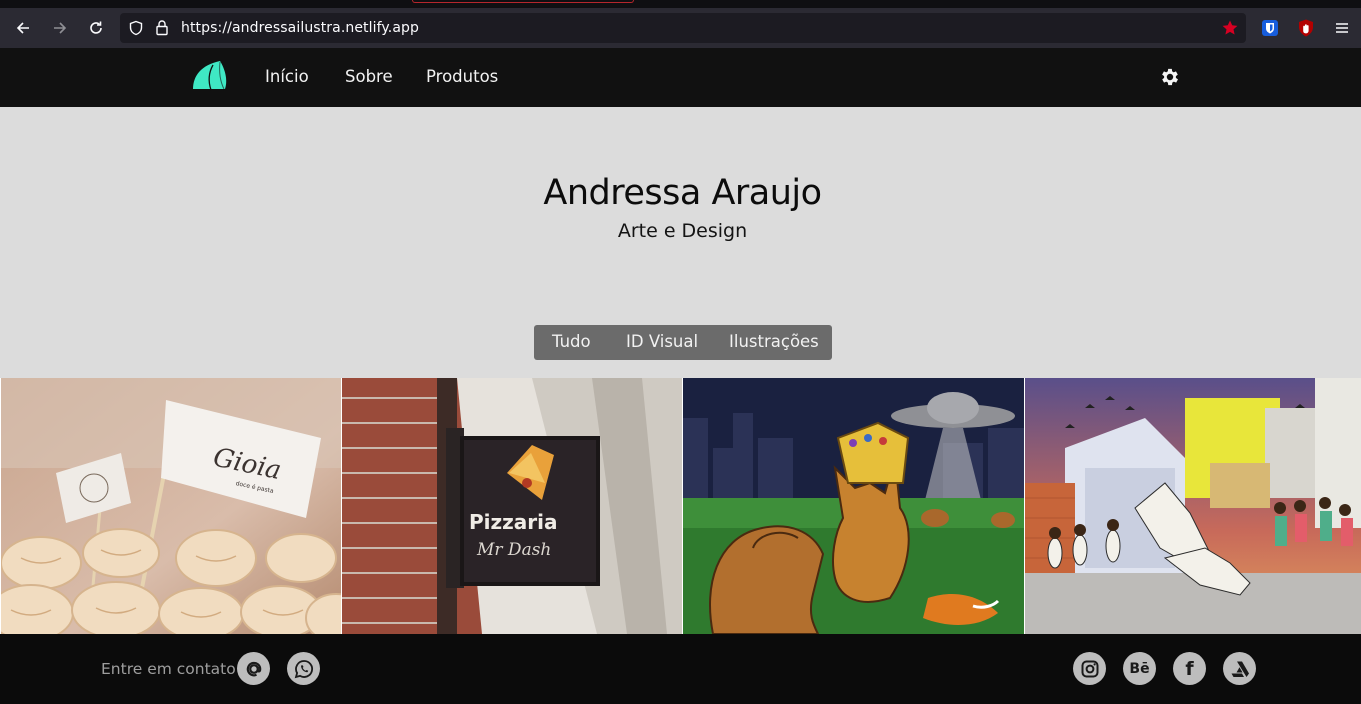 Image resolution: width=1361 pixels, height=704 pixels. I want to click on page-subtitle: Arte e Design, so click(682, 231).